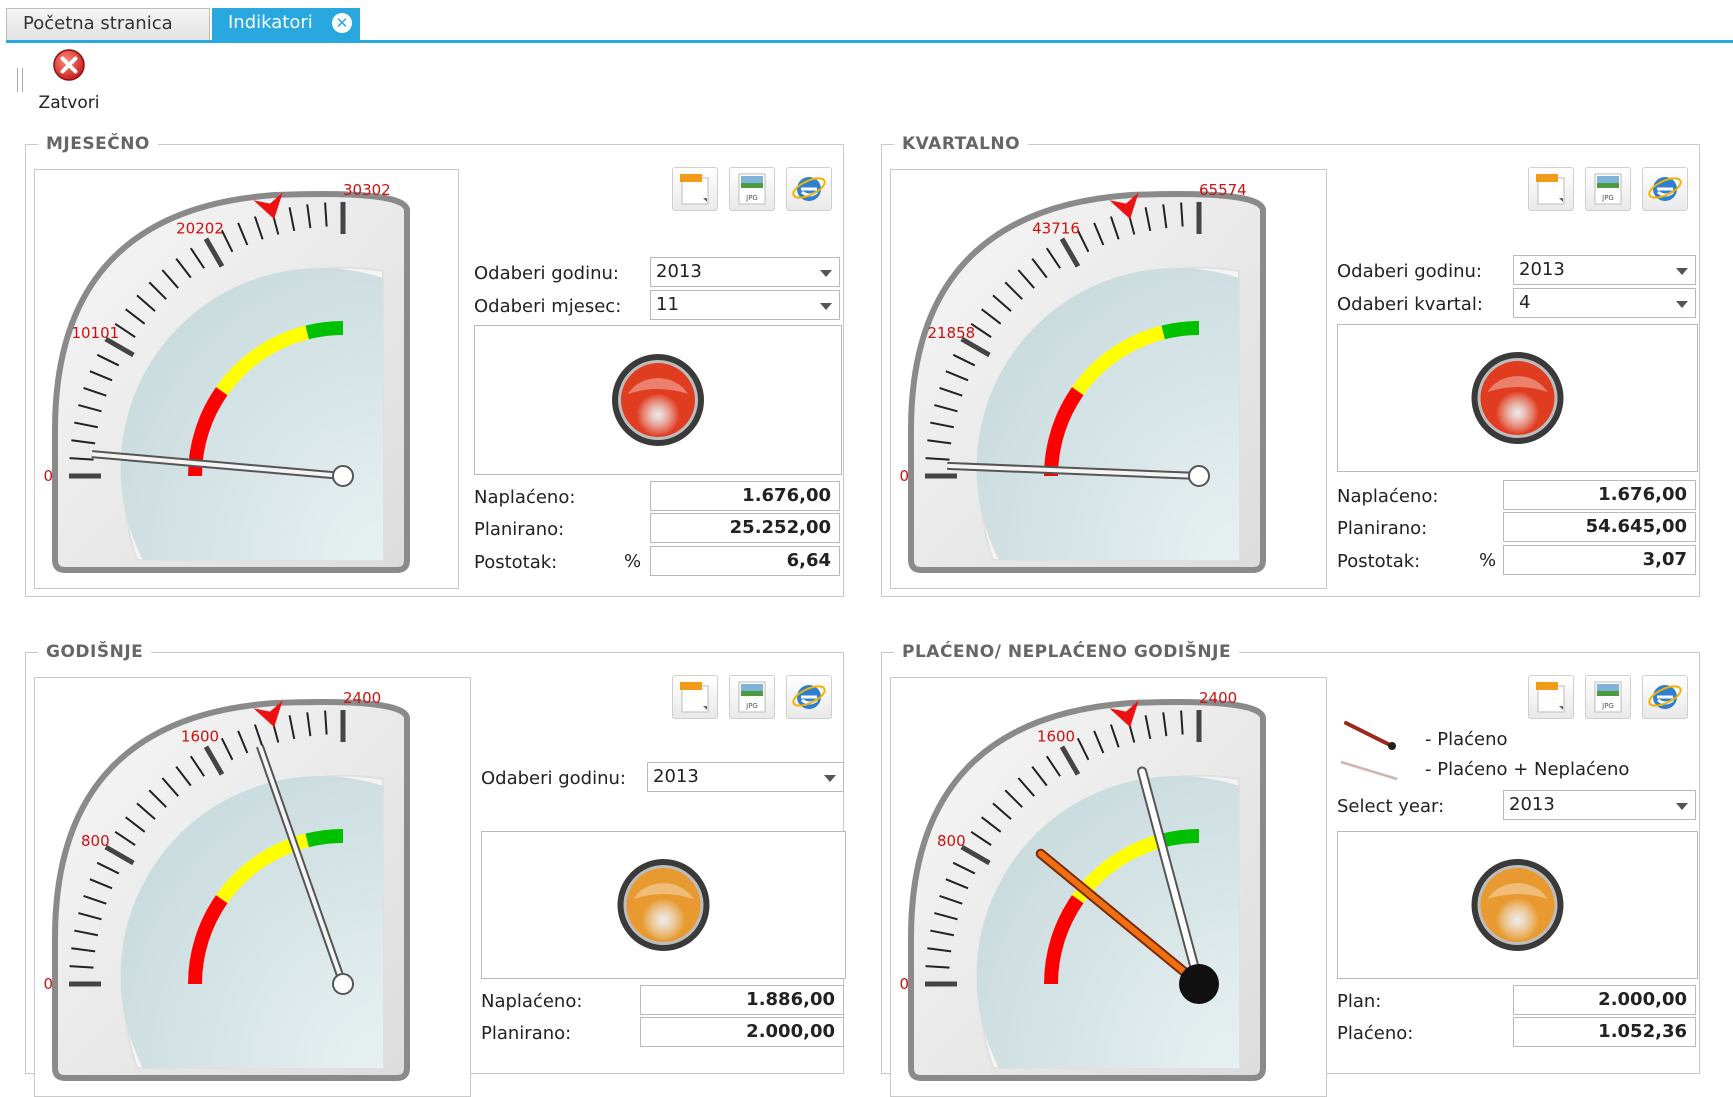 This screenshot has height=1097, width=1733. I want to click on quarter-select: 4, so click(1604, 303).